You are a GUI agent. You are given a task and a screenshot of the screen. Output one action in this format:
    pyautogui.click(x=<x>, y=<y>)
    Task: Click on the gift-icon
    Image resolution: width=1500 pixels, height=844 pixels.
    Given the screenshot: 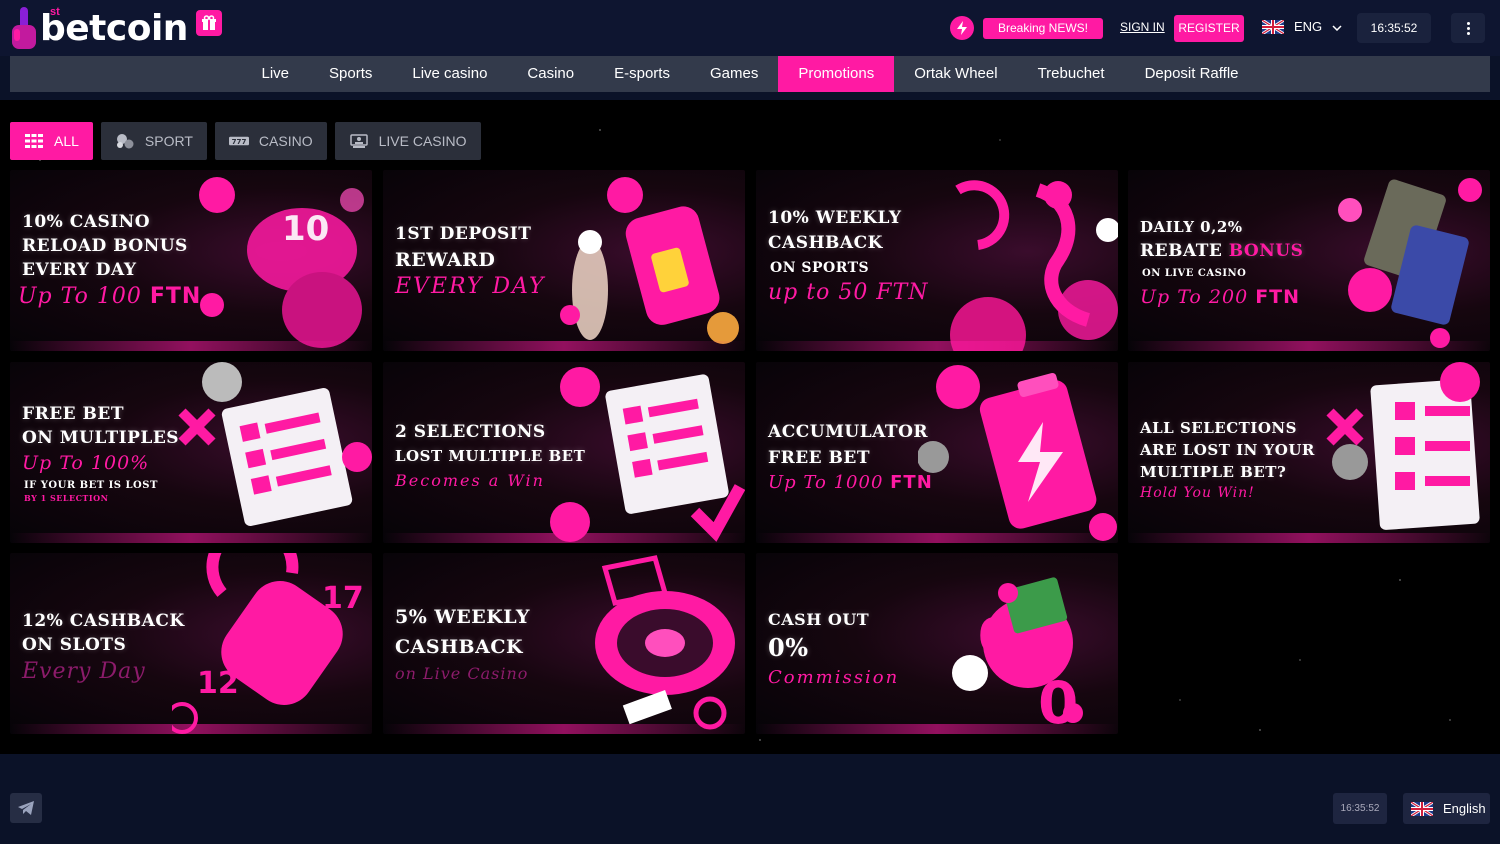 What is the action you would take?
    pyautogui.click(x=208, y=23)
    